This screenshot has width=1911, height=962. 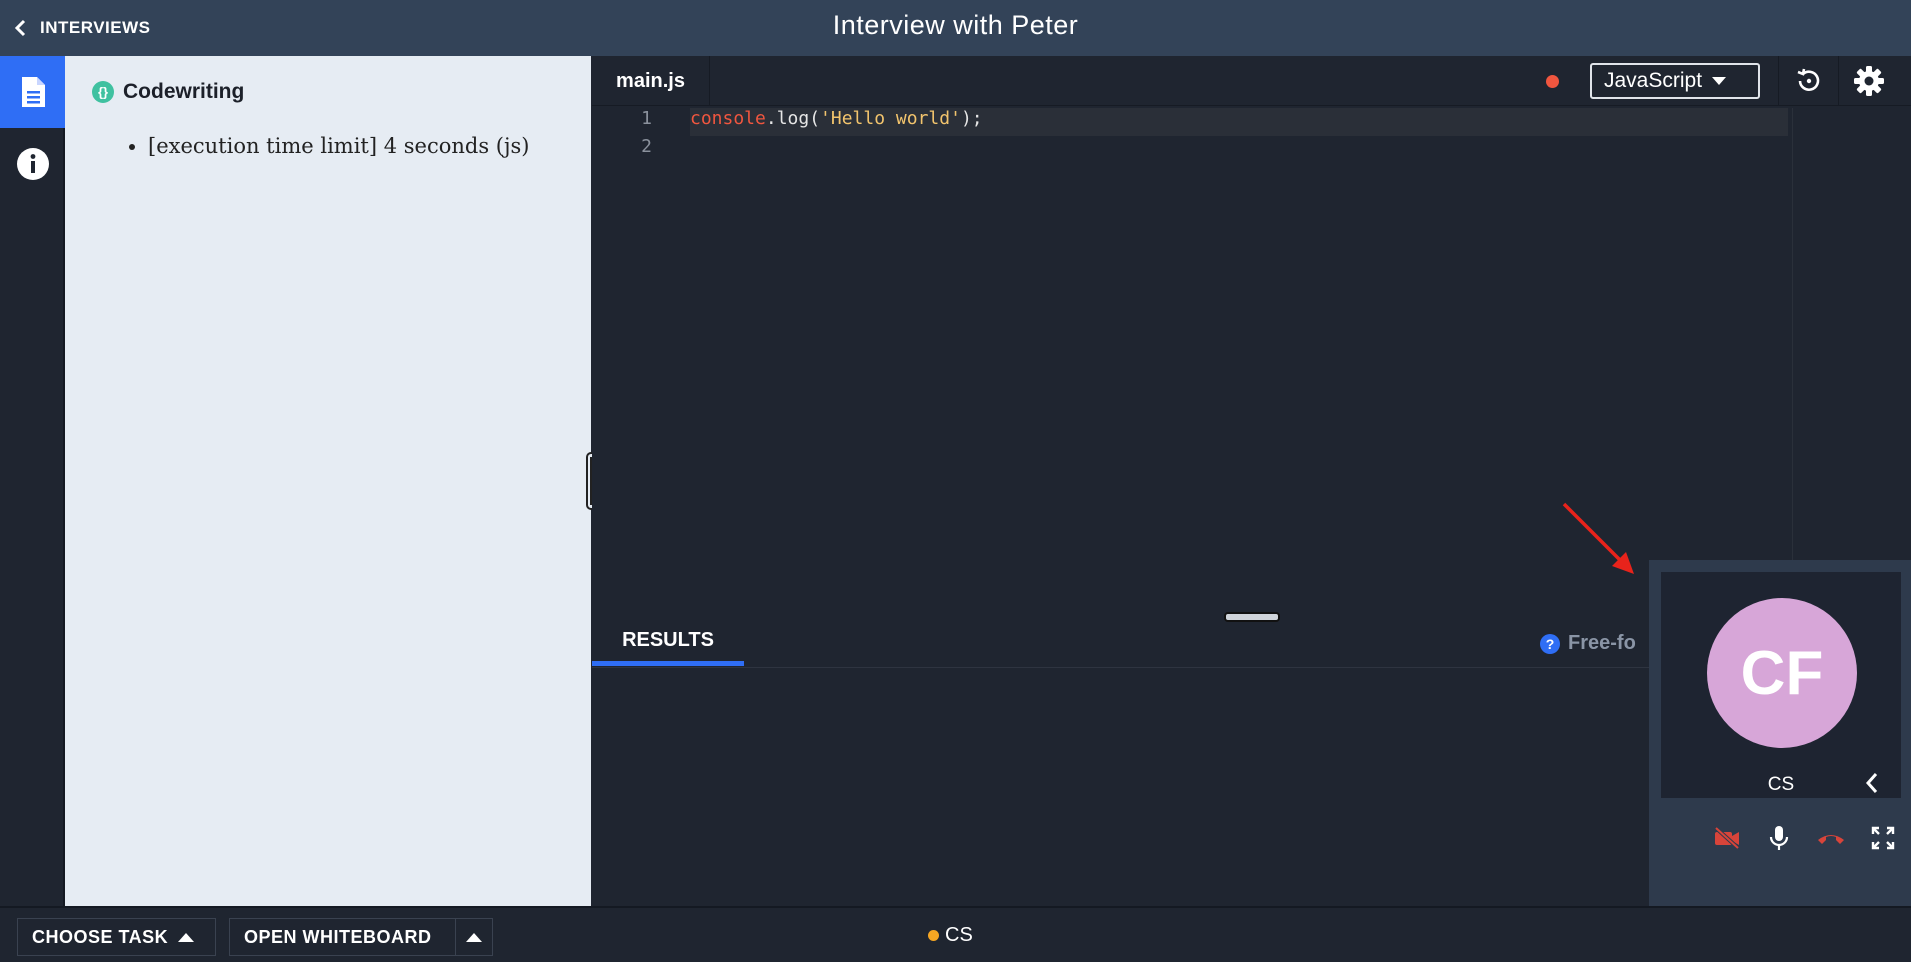 I want to click on open-whiteboard-button: OPEN WHITEBOARD, so click(x=343, y=937).